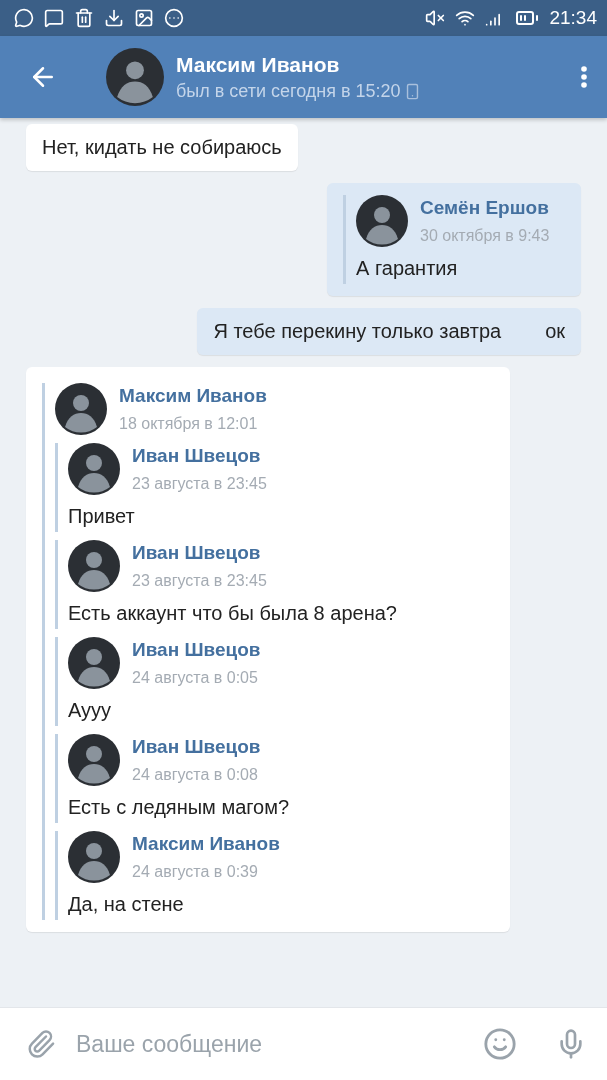 Image resolution: width=607 pixels, height=1080 pixels. Describe the element at coordinates (258, 64) in the screenshot. I see `contact-name: Максим Иванов` at that location.